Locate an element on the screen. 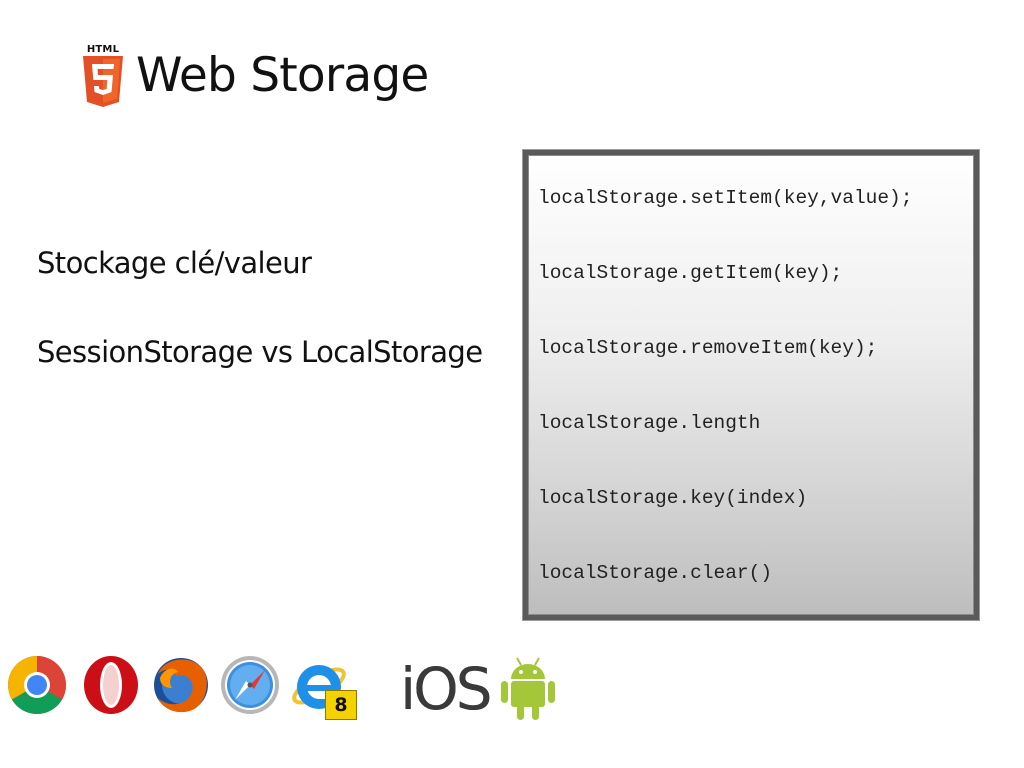 This screenshot has width=1024, height=768. code-line-length: localStorage.length is located at coordinates (649, 423).